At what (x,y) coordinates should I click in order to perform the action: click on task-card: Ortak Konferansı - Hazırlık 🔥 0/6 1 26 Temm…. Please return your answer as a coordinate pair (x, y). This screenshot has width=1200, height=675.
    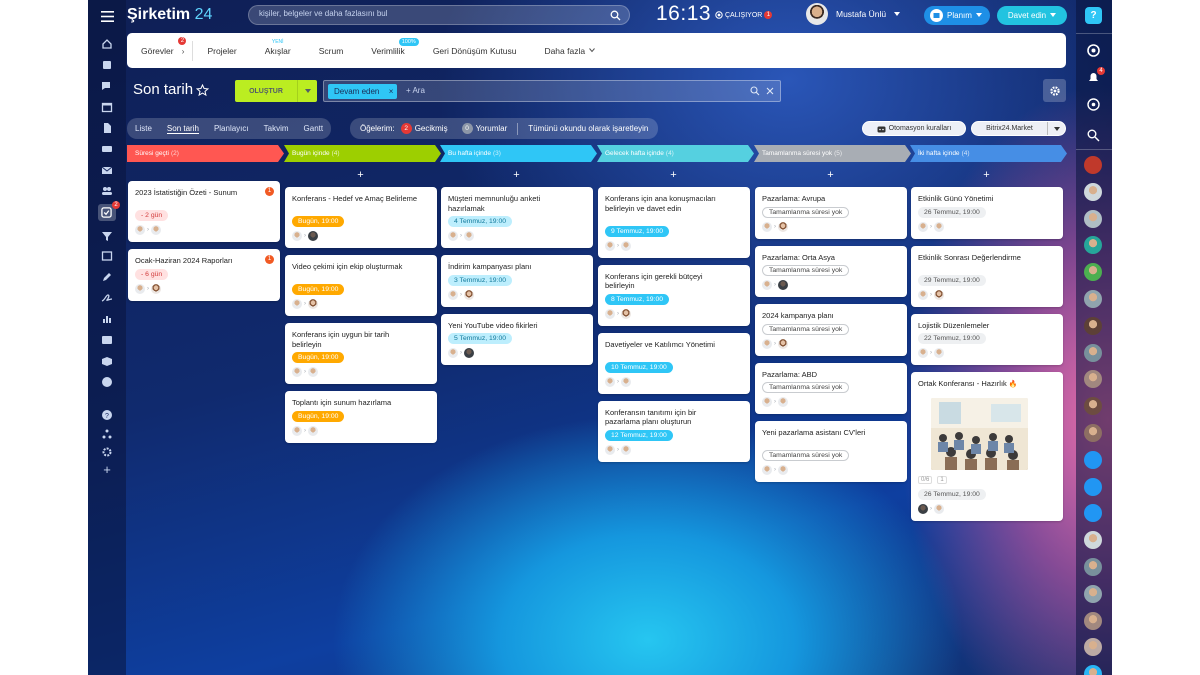
    Looking at the image, I should click on (987, 446).